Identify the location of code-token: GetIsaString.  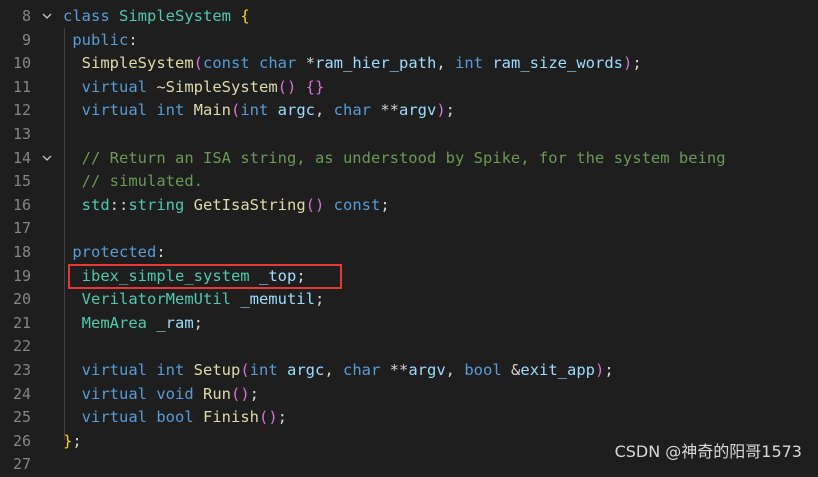
(249, 204).